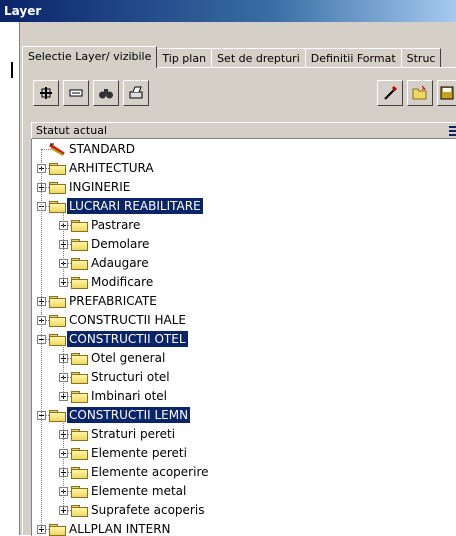 The width and height of the screenshot is (456, 536). What do you see at coordinates (90, 57) in the screenshot?
I see `tab-selectie-layer: Selectie Layer/ vizibile` at bounding box center [90, 57].